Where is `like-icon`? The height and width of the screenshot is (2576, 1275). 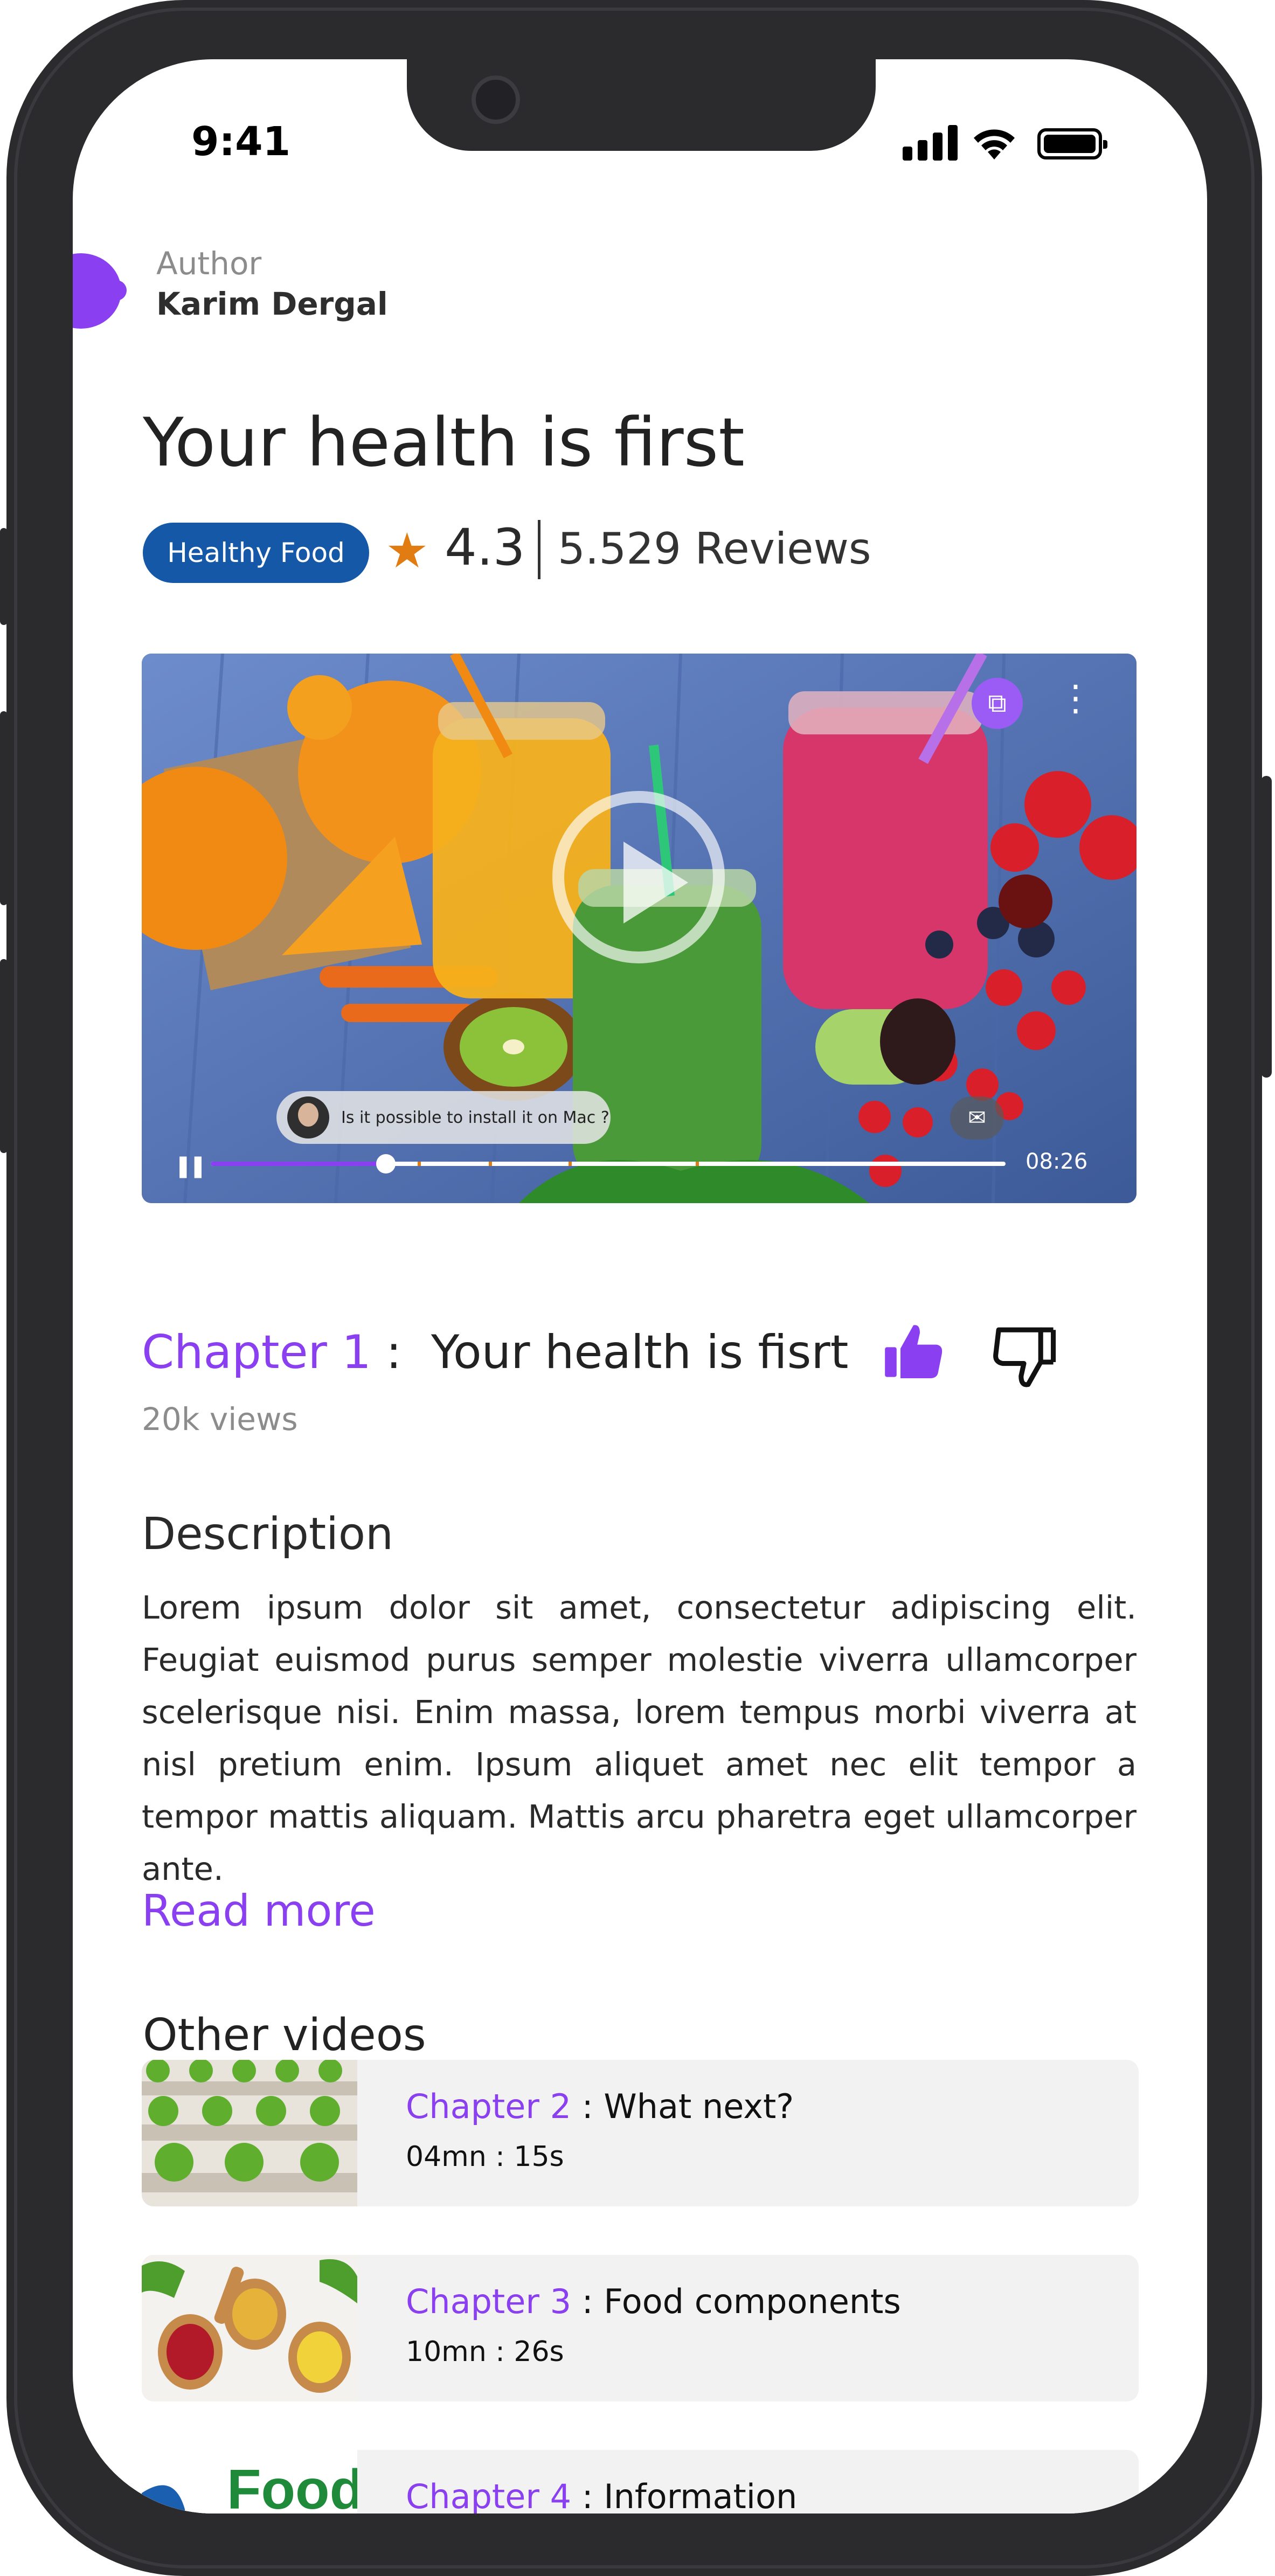 like-icon is located at coordinates (914, 1352).